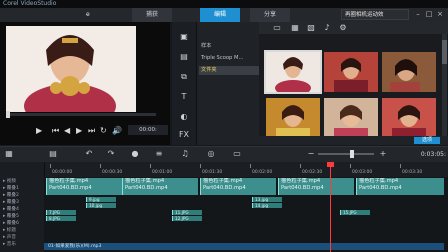 The height and width of the screenshot is (252, 448). What do you see at coordinates (23, 244) in the screenshot?
I see `track-header-label: ▸ 音乐` at bounding box center [23, 244].